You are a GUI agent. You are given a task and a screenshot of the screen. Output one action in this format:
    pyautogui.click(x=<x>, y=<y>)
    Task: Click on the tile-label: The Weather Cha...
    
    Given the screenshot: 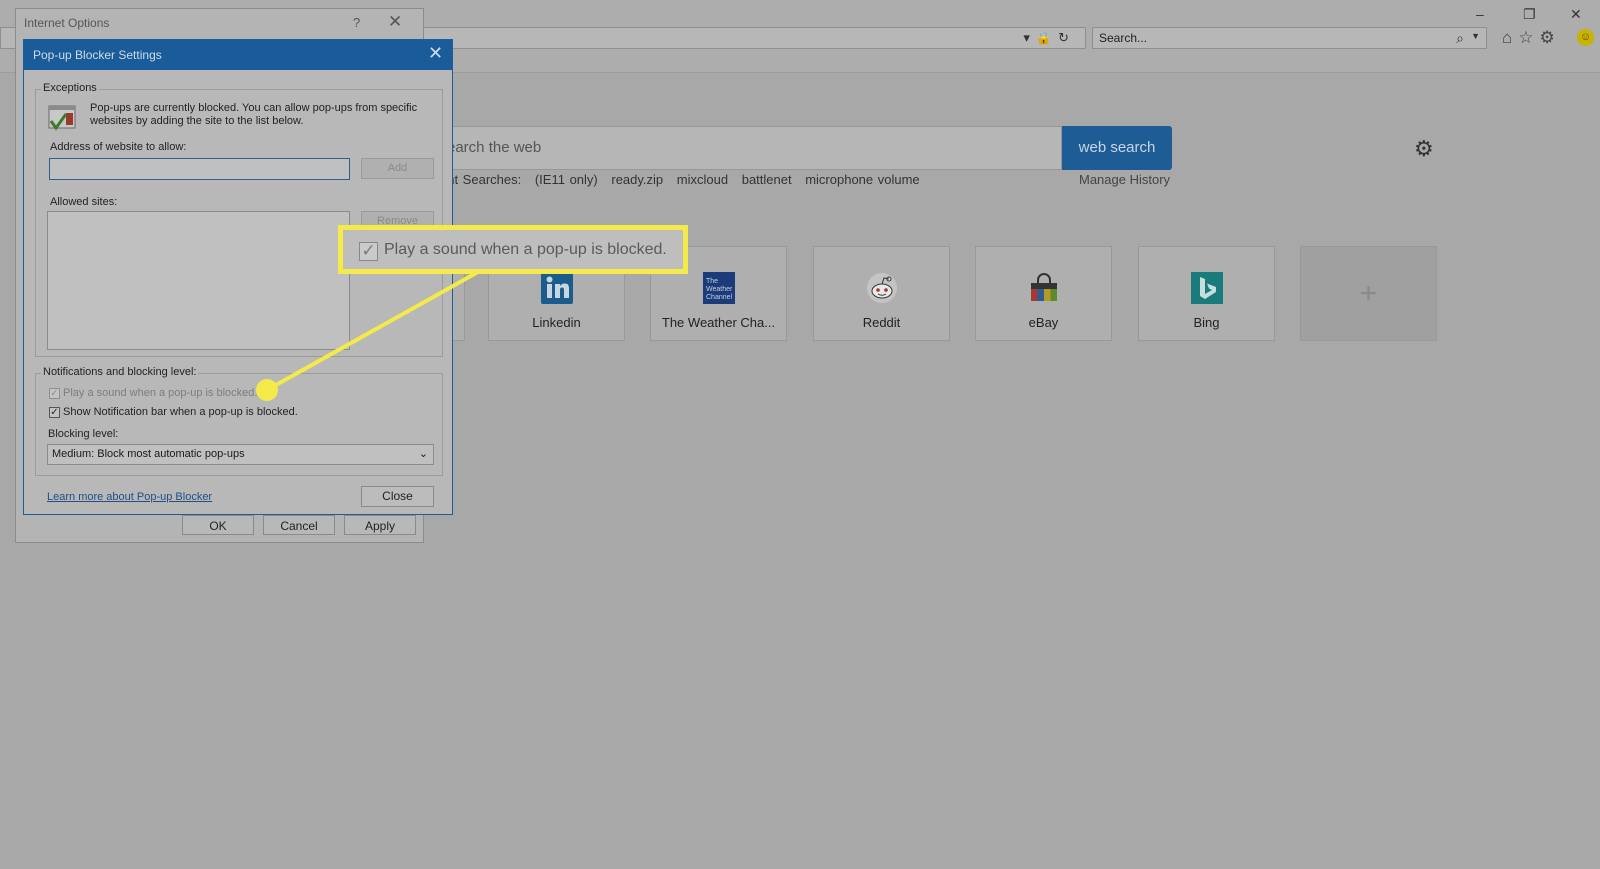 What is the action you would take?
    pyautogui.click(x=718, y=322)
    